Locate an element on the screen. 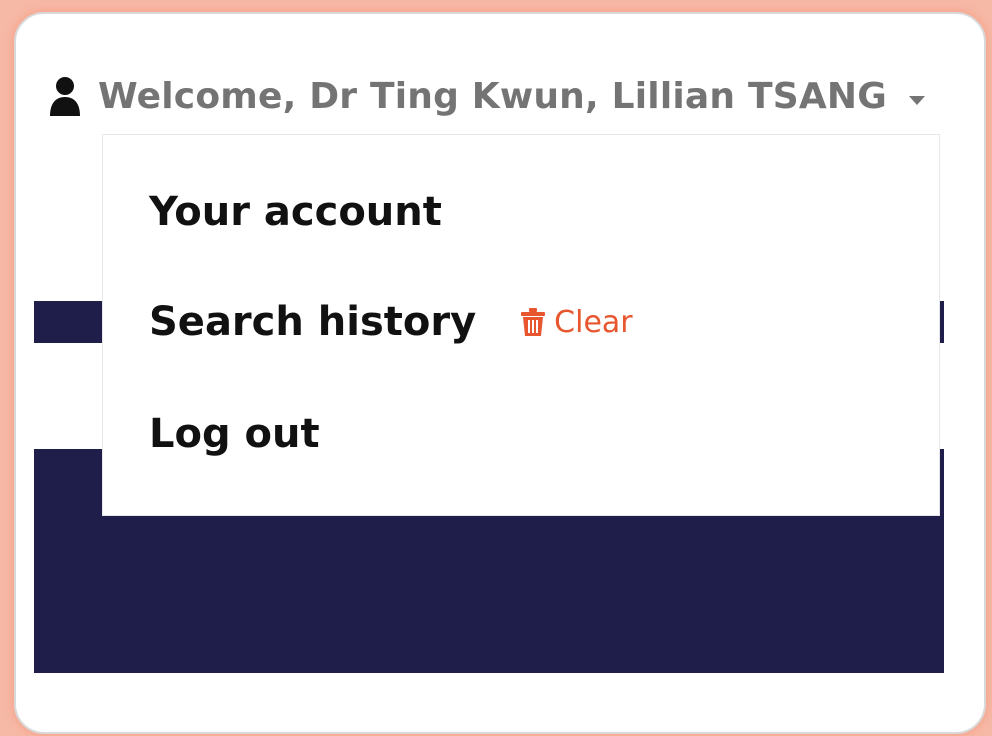 Image resolution: width=992 pixels, height=736 pixels. caret-down-icon is located at coordinates (917, 98).